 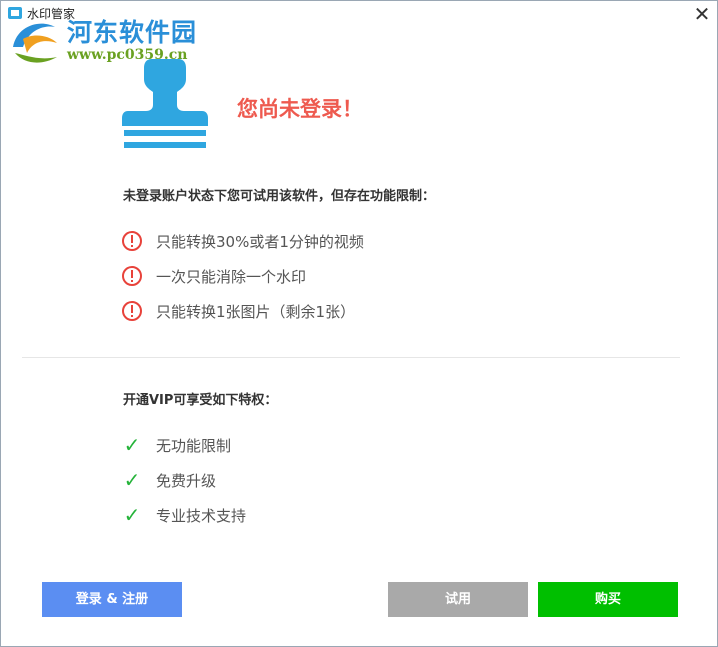 What do you see at coordinates (231, 276) in the screenshot?
I see `limit-text: 一次只能消除一个水印` at bounding box center [231, 276].